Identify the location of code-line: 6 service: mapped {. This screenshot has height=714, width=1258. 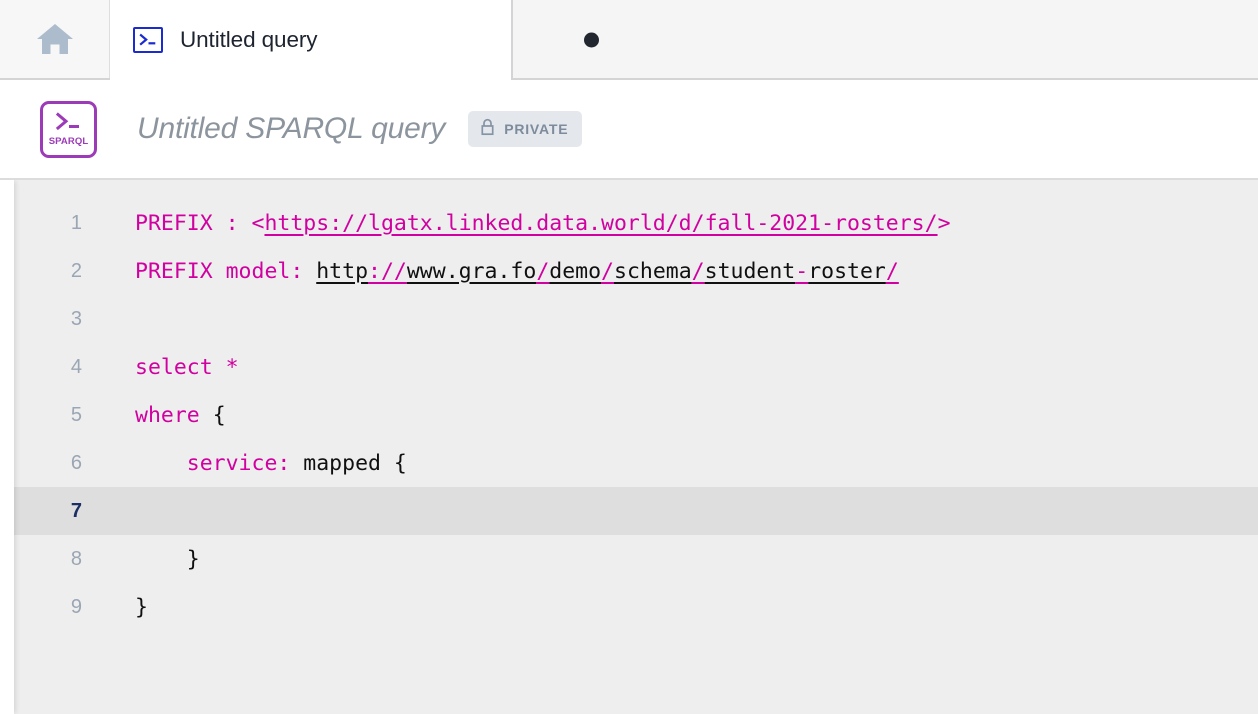
(636, 463).